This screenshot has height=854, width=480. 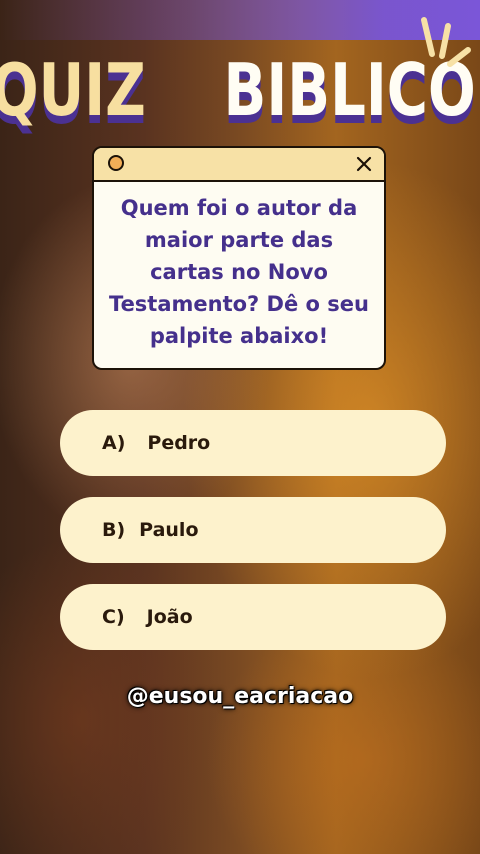 I want to click on quiz-title: QUIZ BIBLICO, so click(x=240, y=90).